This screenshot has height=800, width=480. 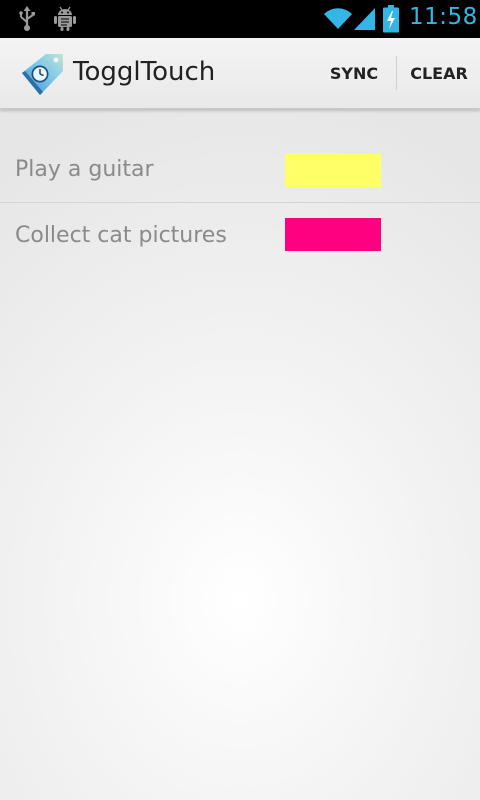 I want to click on app-title: TogglTouch, so click(x=144, y=72).